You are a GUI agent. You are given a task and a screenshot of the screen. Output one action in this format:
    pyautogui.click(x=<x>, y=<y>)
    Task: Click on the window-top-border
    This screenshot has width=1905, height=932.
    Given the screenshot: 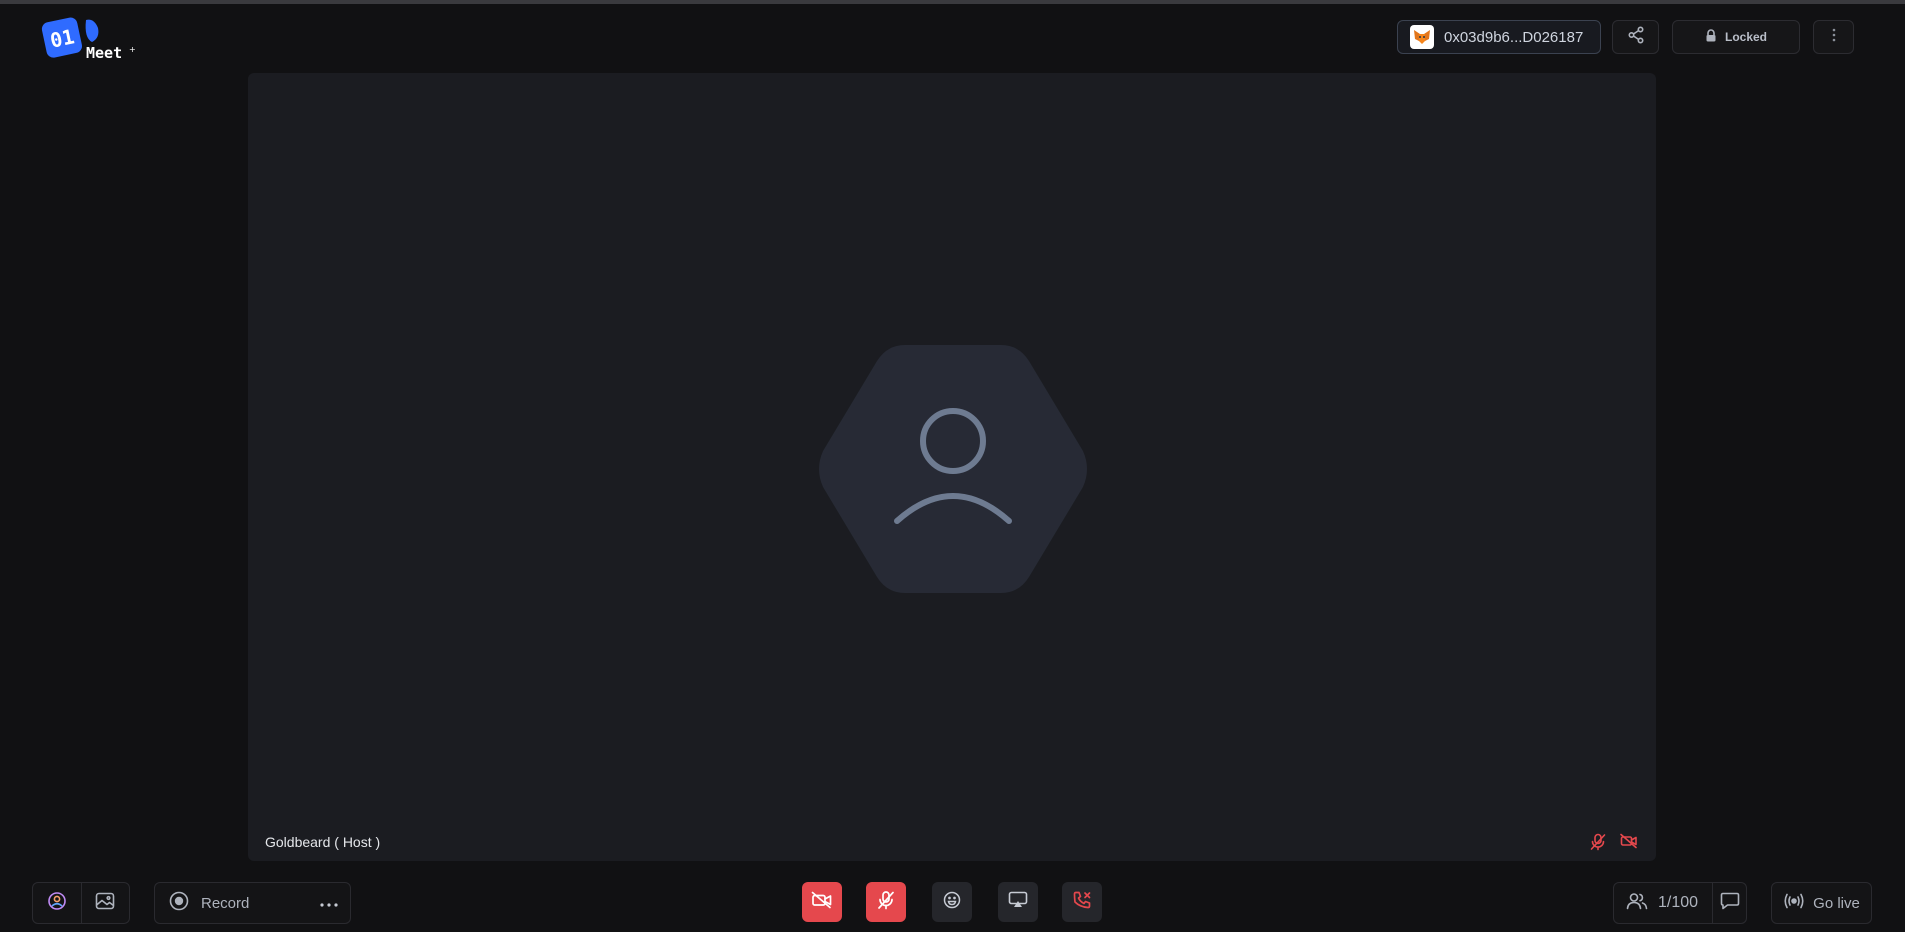 What is the action you would take?
    pyautogui.click(x=952, y=2)
    